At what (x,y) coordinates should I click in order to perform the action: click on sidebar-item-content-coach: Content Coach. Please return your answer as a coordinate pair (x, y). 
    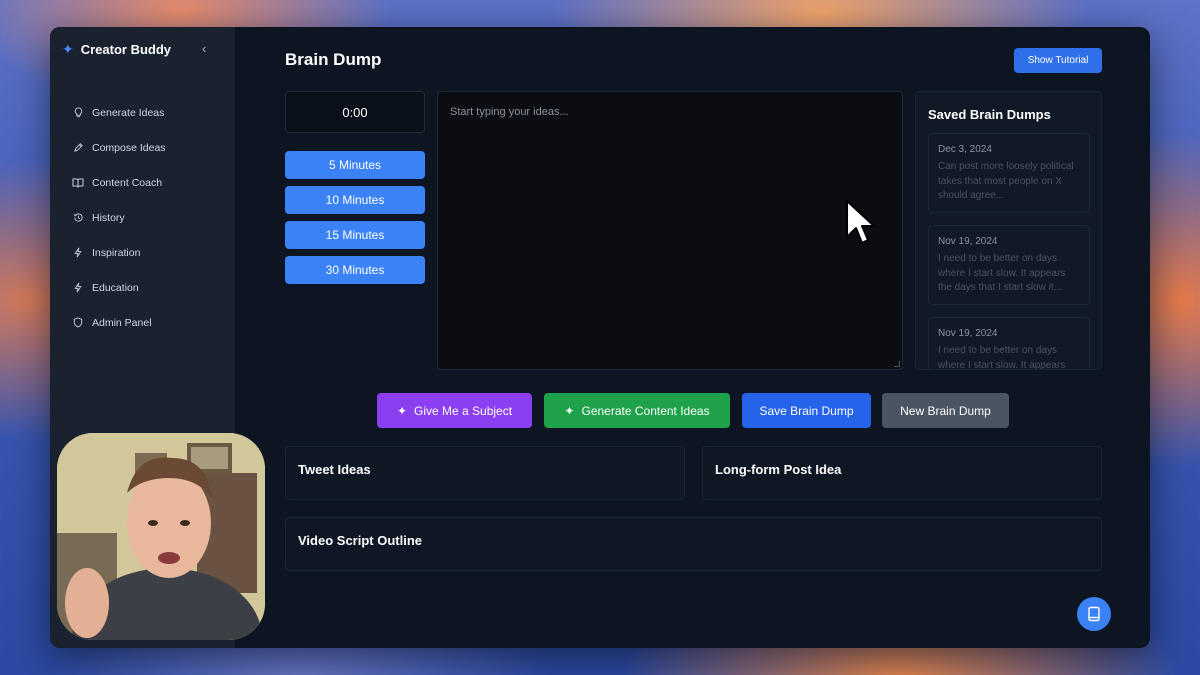
    Looking at the image, I should click on (119, 182).